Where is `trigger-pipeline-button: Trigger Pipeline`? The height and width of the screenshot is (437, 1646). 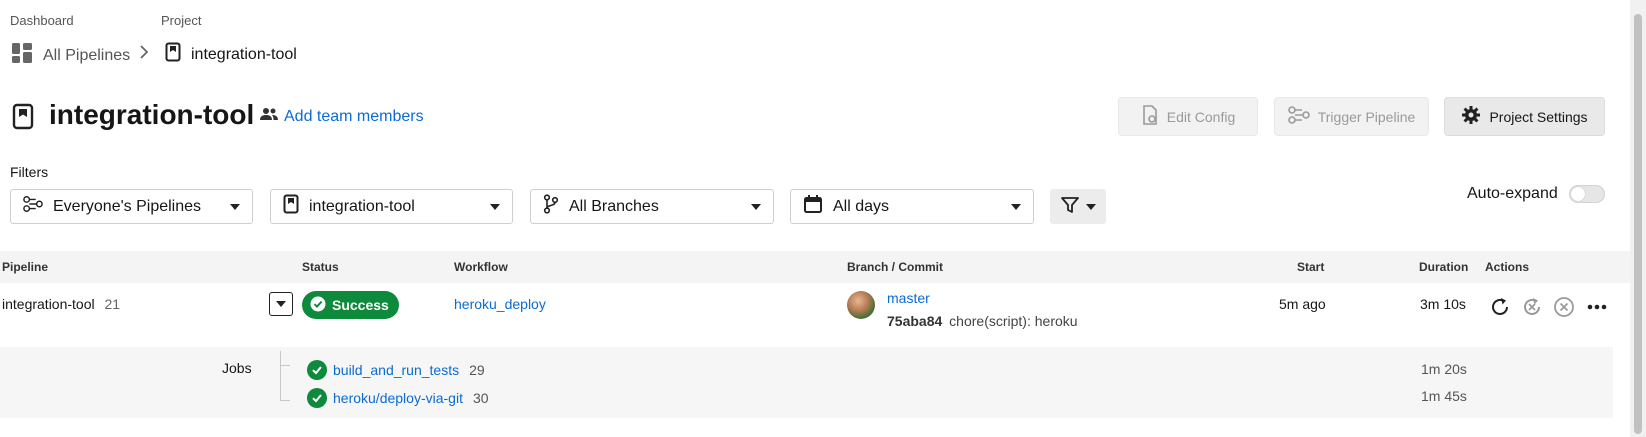
trigger-pipeline-button: Trigger Pipeline is located at coordinates (1351, 116).